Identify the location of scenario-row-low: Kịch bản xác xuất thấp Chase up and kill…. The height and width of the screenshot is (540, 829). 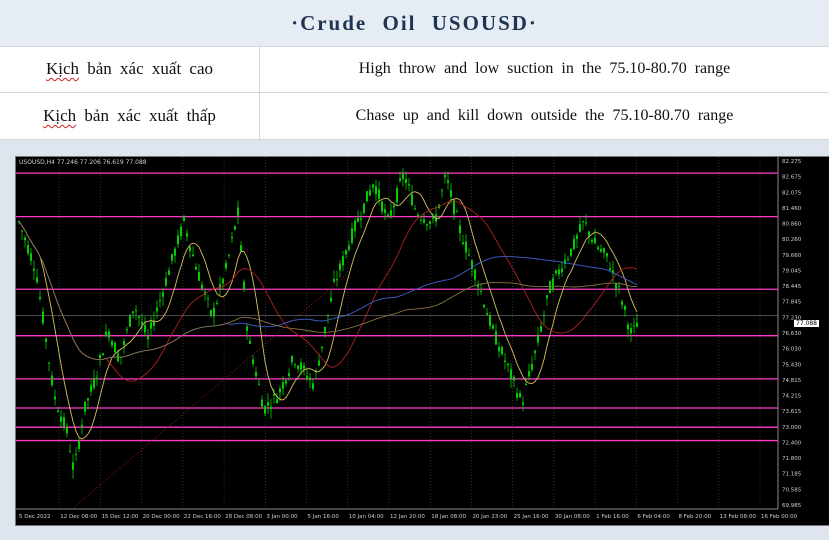
(414, 116).